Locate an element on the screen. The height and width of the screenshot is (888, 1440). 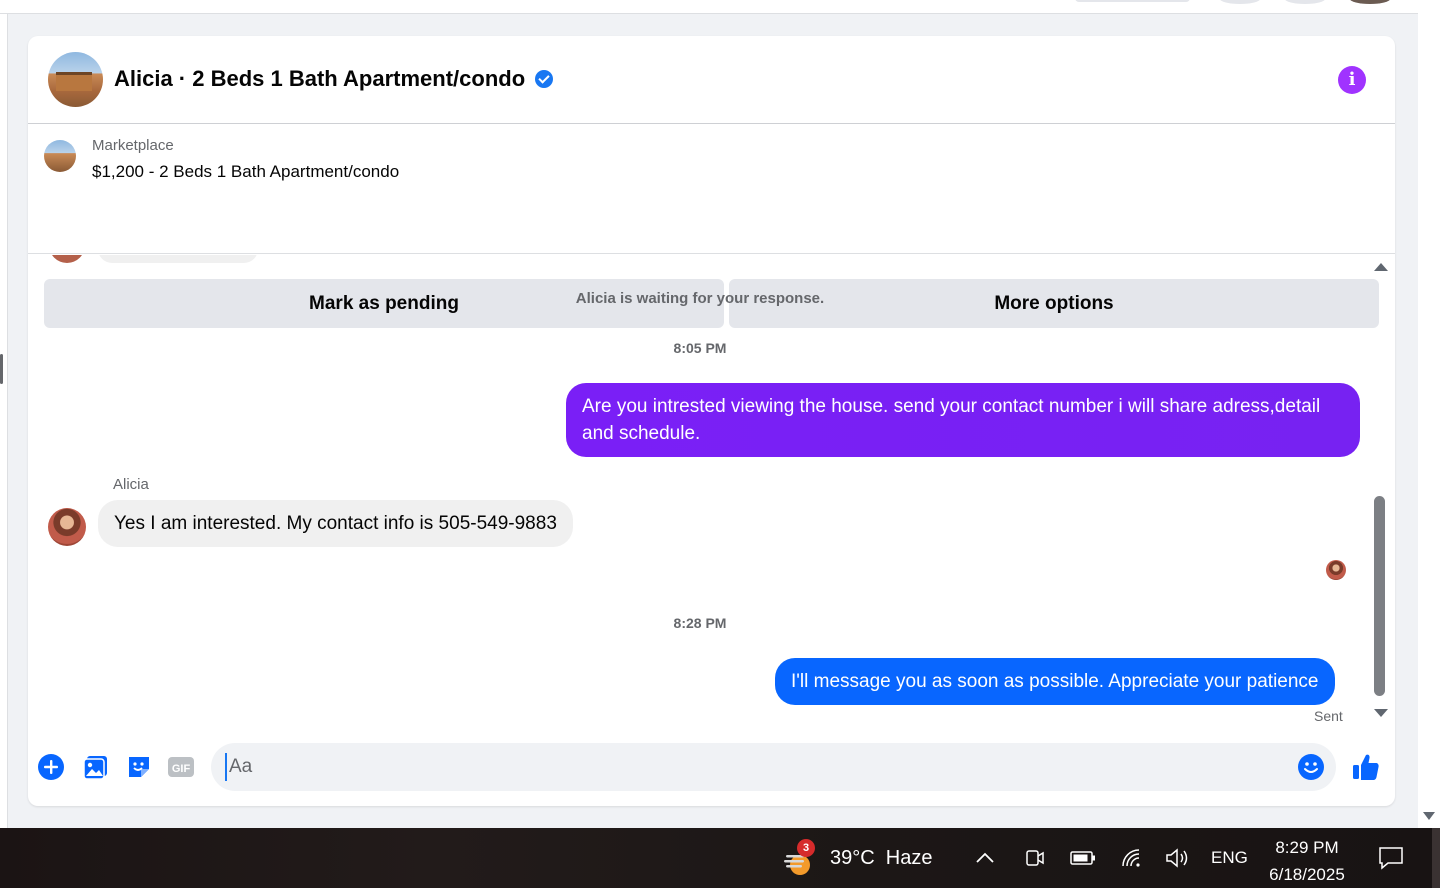
top-nav-search-remnant is located at coordinates (1132, 1).